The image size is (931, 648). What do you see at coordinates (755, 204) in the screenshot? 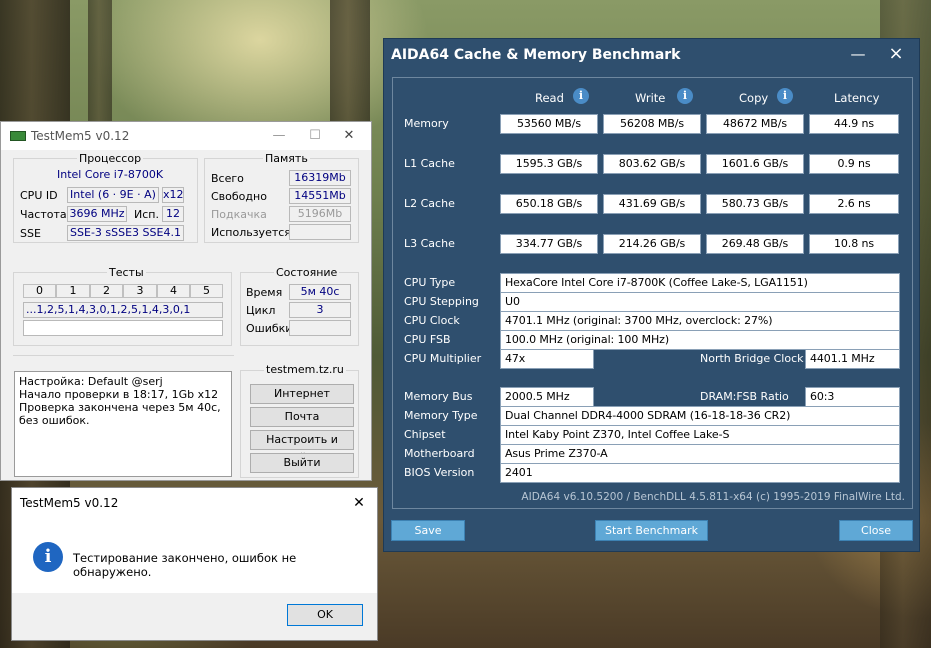
I see `l2-copy: 580.73 GB/s` at bounding box center [755, 204].